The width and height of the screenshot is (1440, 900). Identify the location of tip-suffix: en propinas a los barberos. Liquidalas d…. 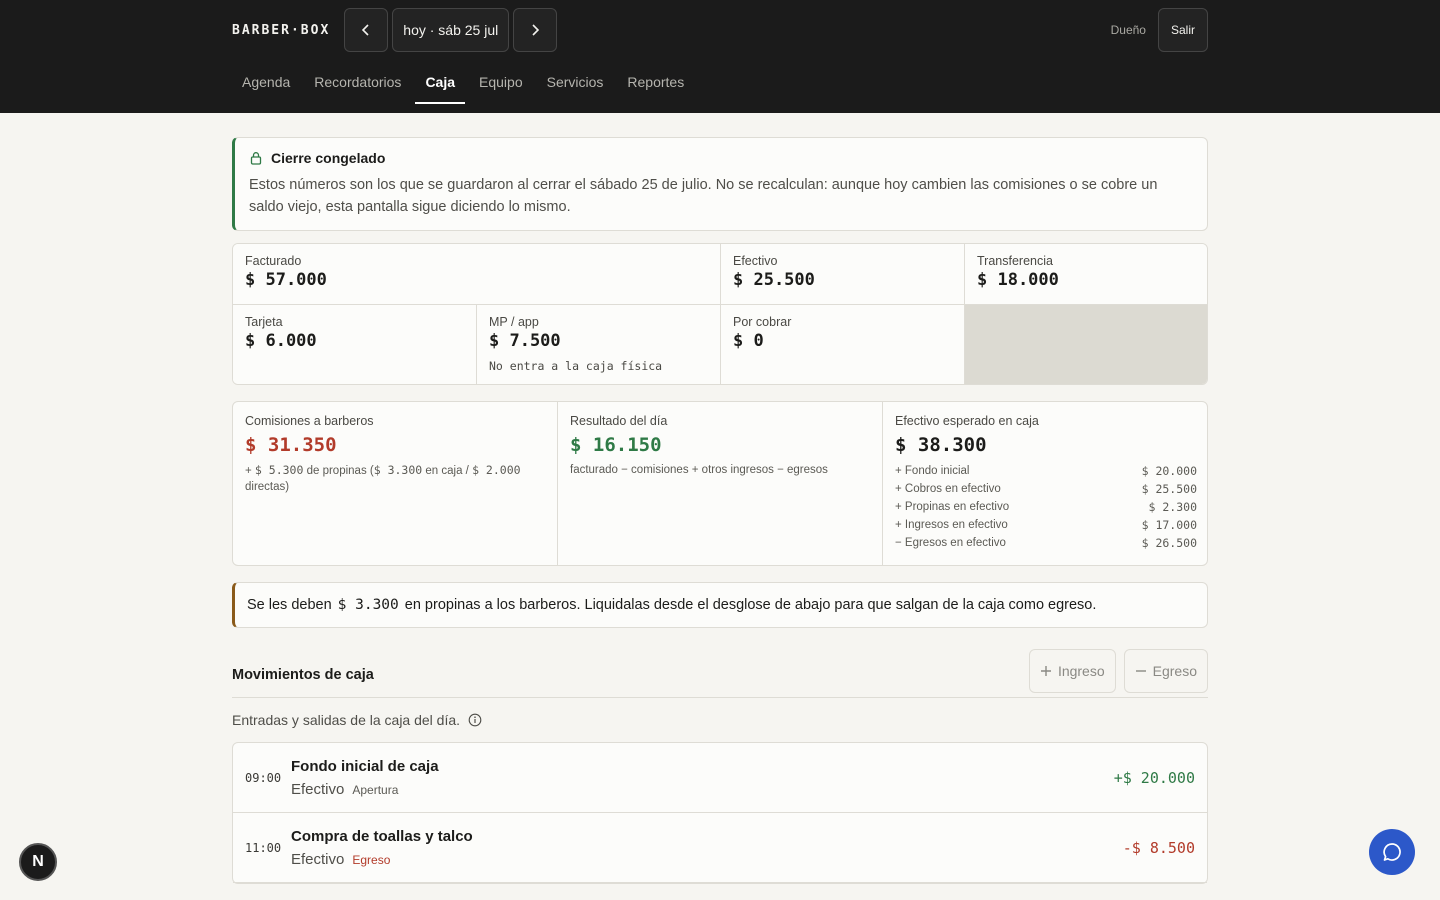
(750, 605).